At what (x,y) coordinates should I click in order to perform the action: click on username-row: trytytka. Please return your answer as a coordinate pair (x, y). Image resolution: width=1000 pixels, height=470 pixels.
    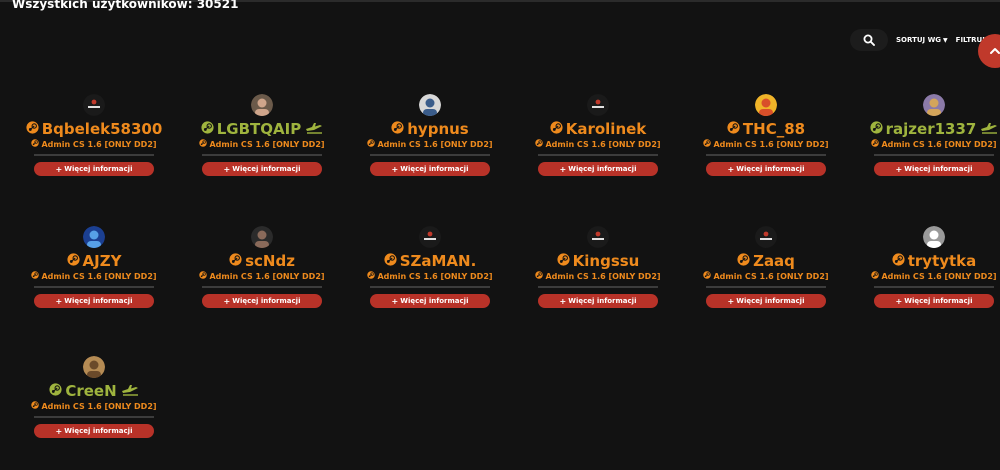
    Looking at the image, I should click on (934, 261).